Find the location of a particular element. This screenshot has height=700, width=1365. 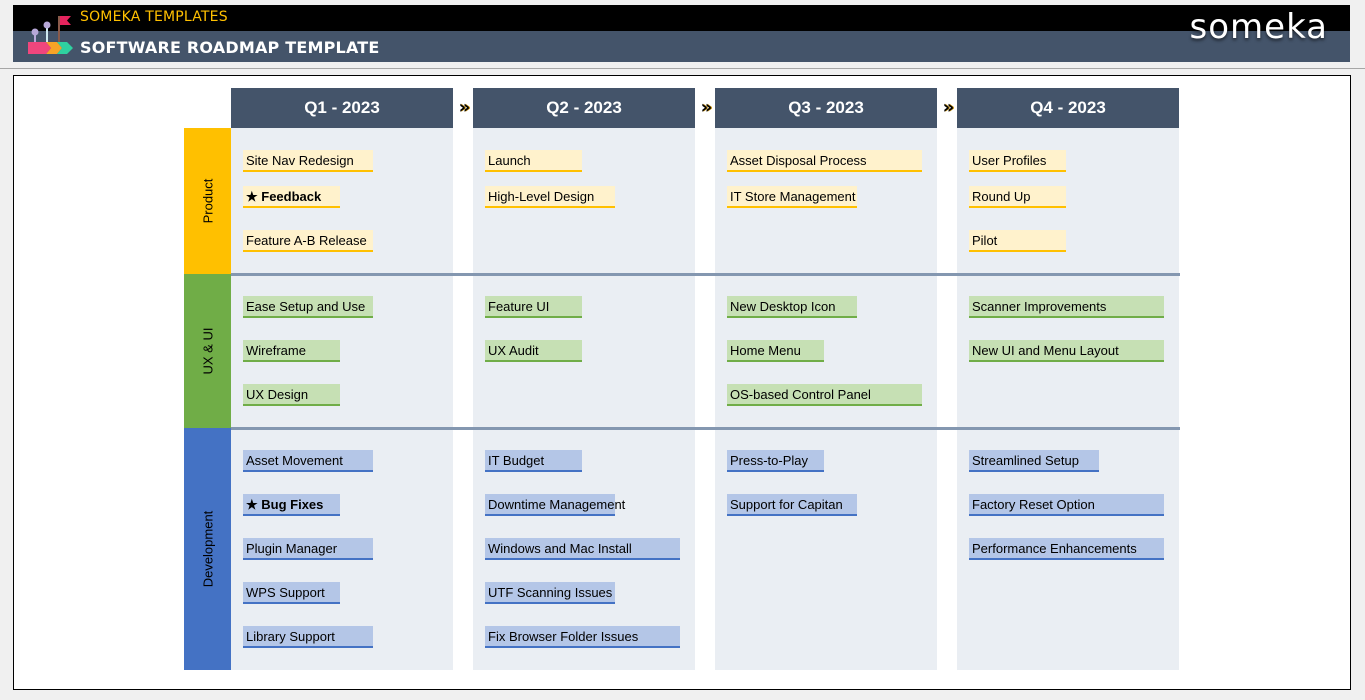

brand-name: SOMEKA TEMPLATES is located at coordinates (154, 17).